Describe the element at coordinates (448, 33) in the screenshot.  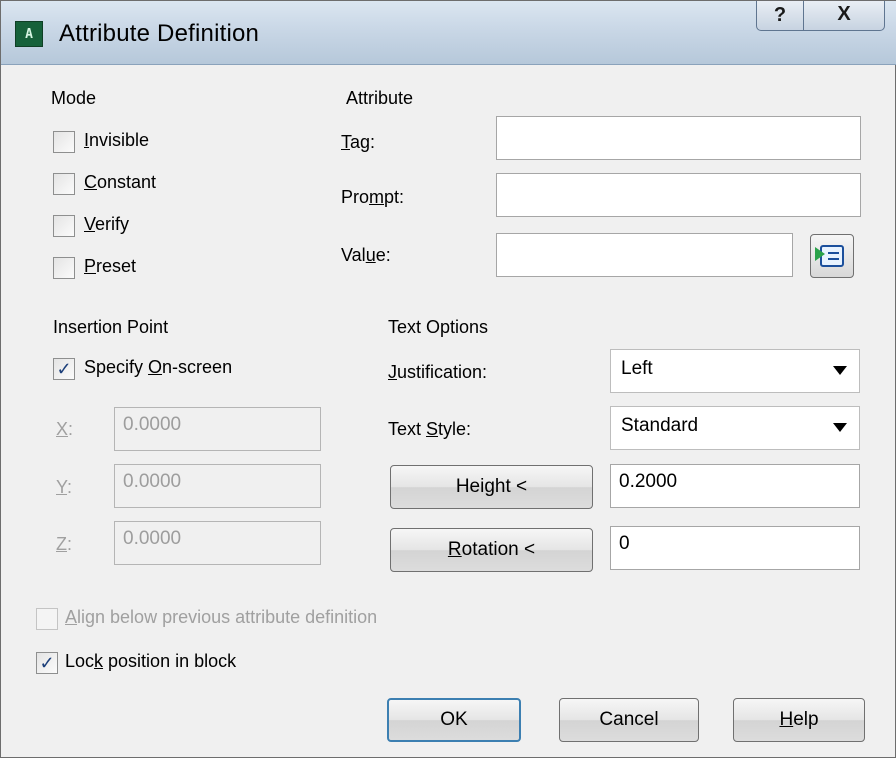
I see `title-bar: A Attribute Definition ? X` at that location.